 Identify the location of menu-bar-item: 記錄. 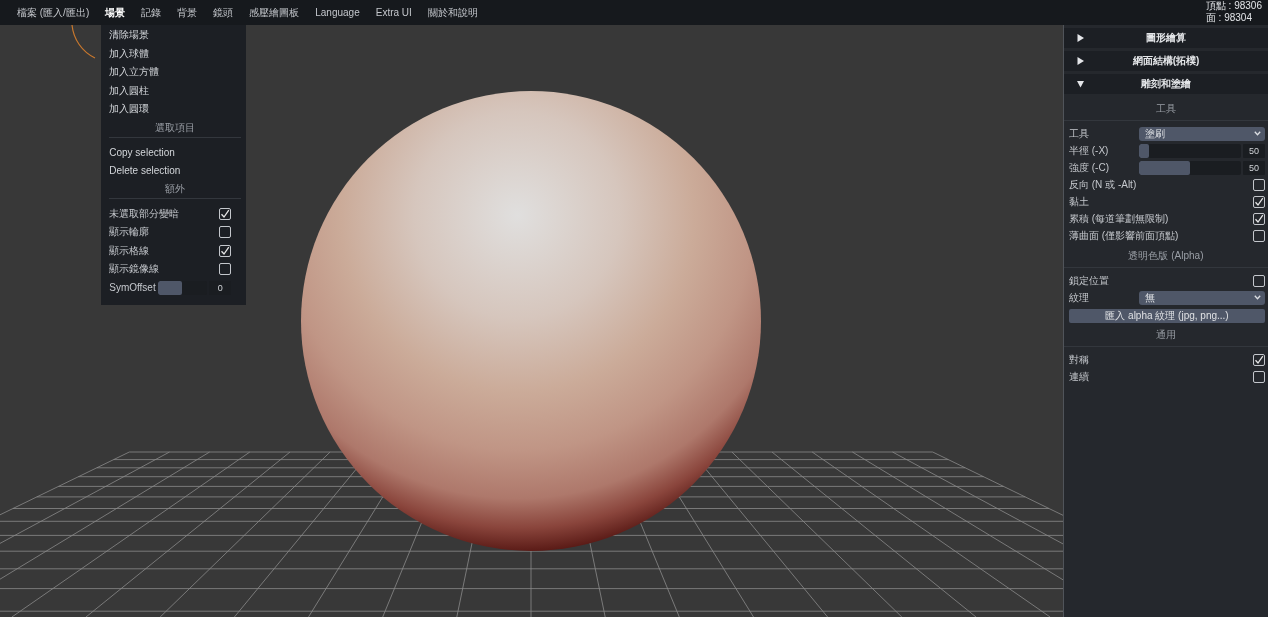
(151, 12).